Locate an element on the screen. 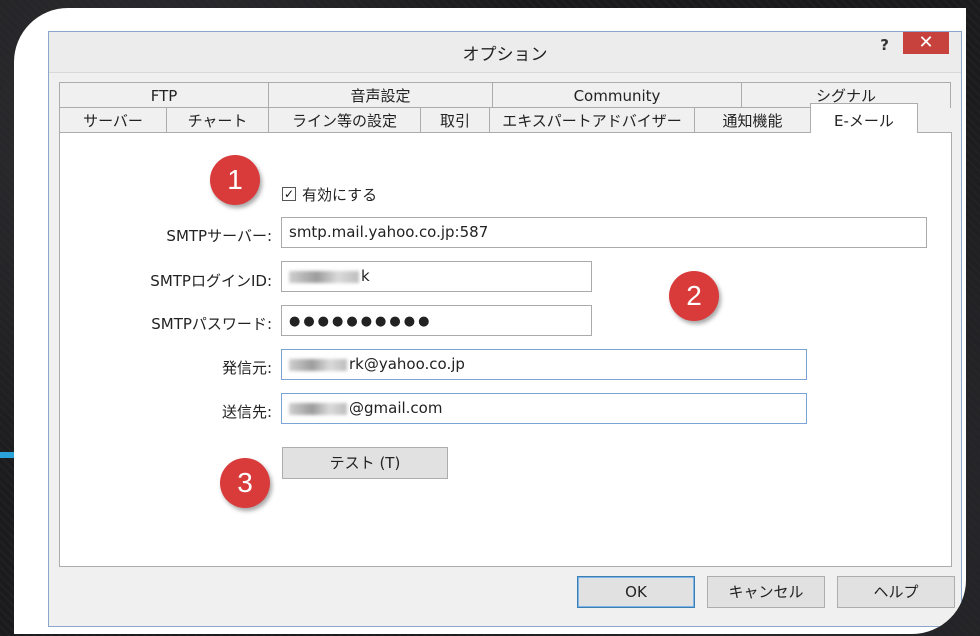 The height and width of the screenshot is (636, 980). close-icon: ✕ is located at coordinates (926, 42).